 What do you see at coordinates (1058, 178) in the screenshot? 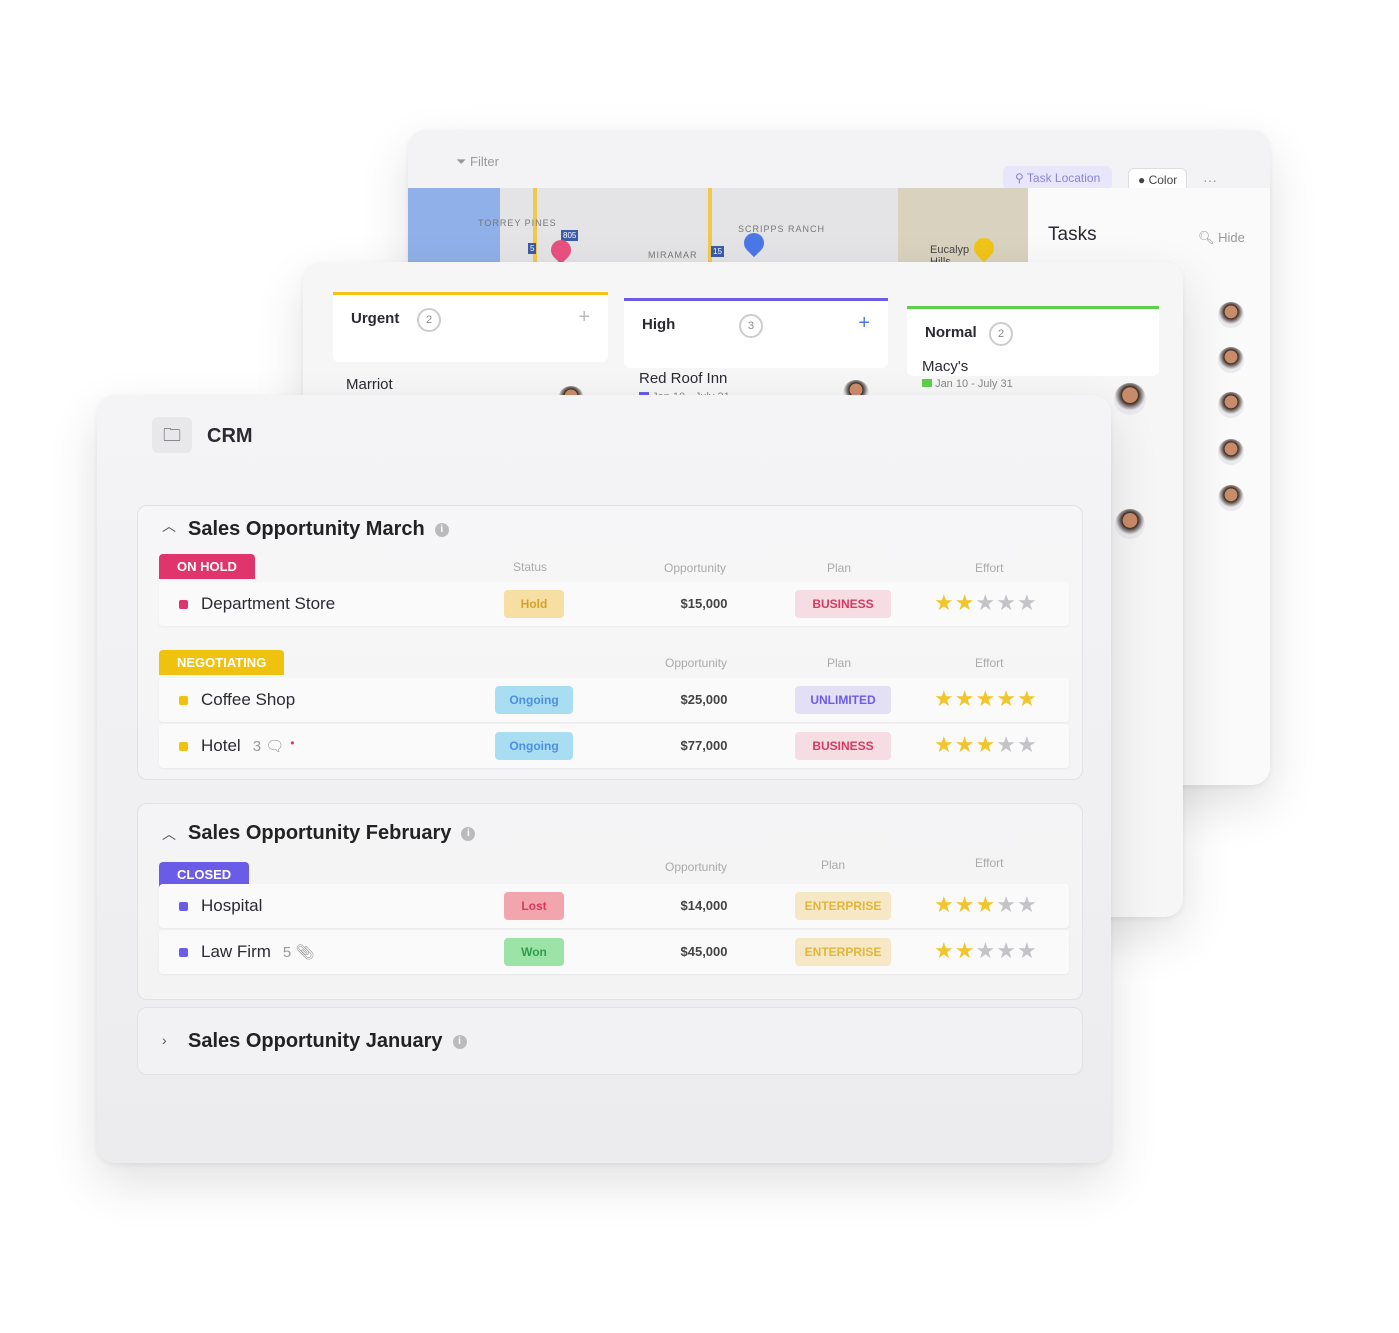
I see `task-location-button: ⚲ Task Location` at bounding box center [1058, 178].